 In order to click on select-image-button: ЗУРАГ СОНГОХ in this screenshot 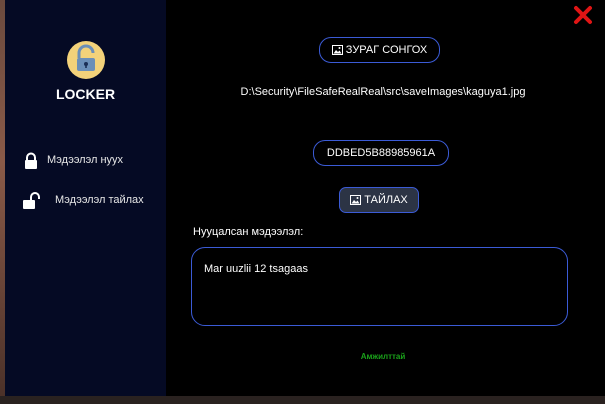, I will do `click(379, 50)`.